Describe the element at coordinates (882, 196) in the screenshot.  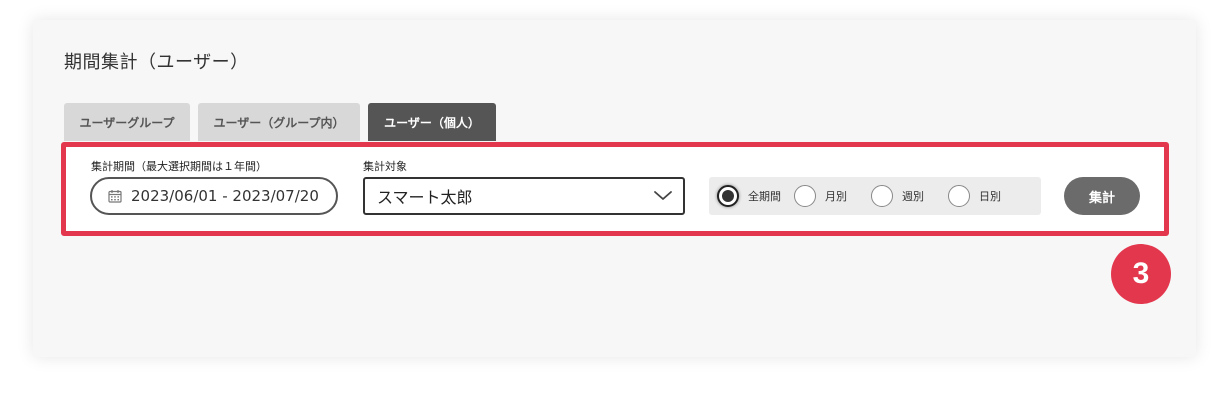
I see `radio-weekly` at that location.